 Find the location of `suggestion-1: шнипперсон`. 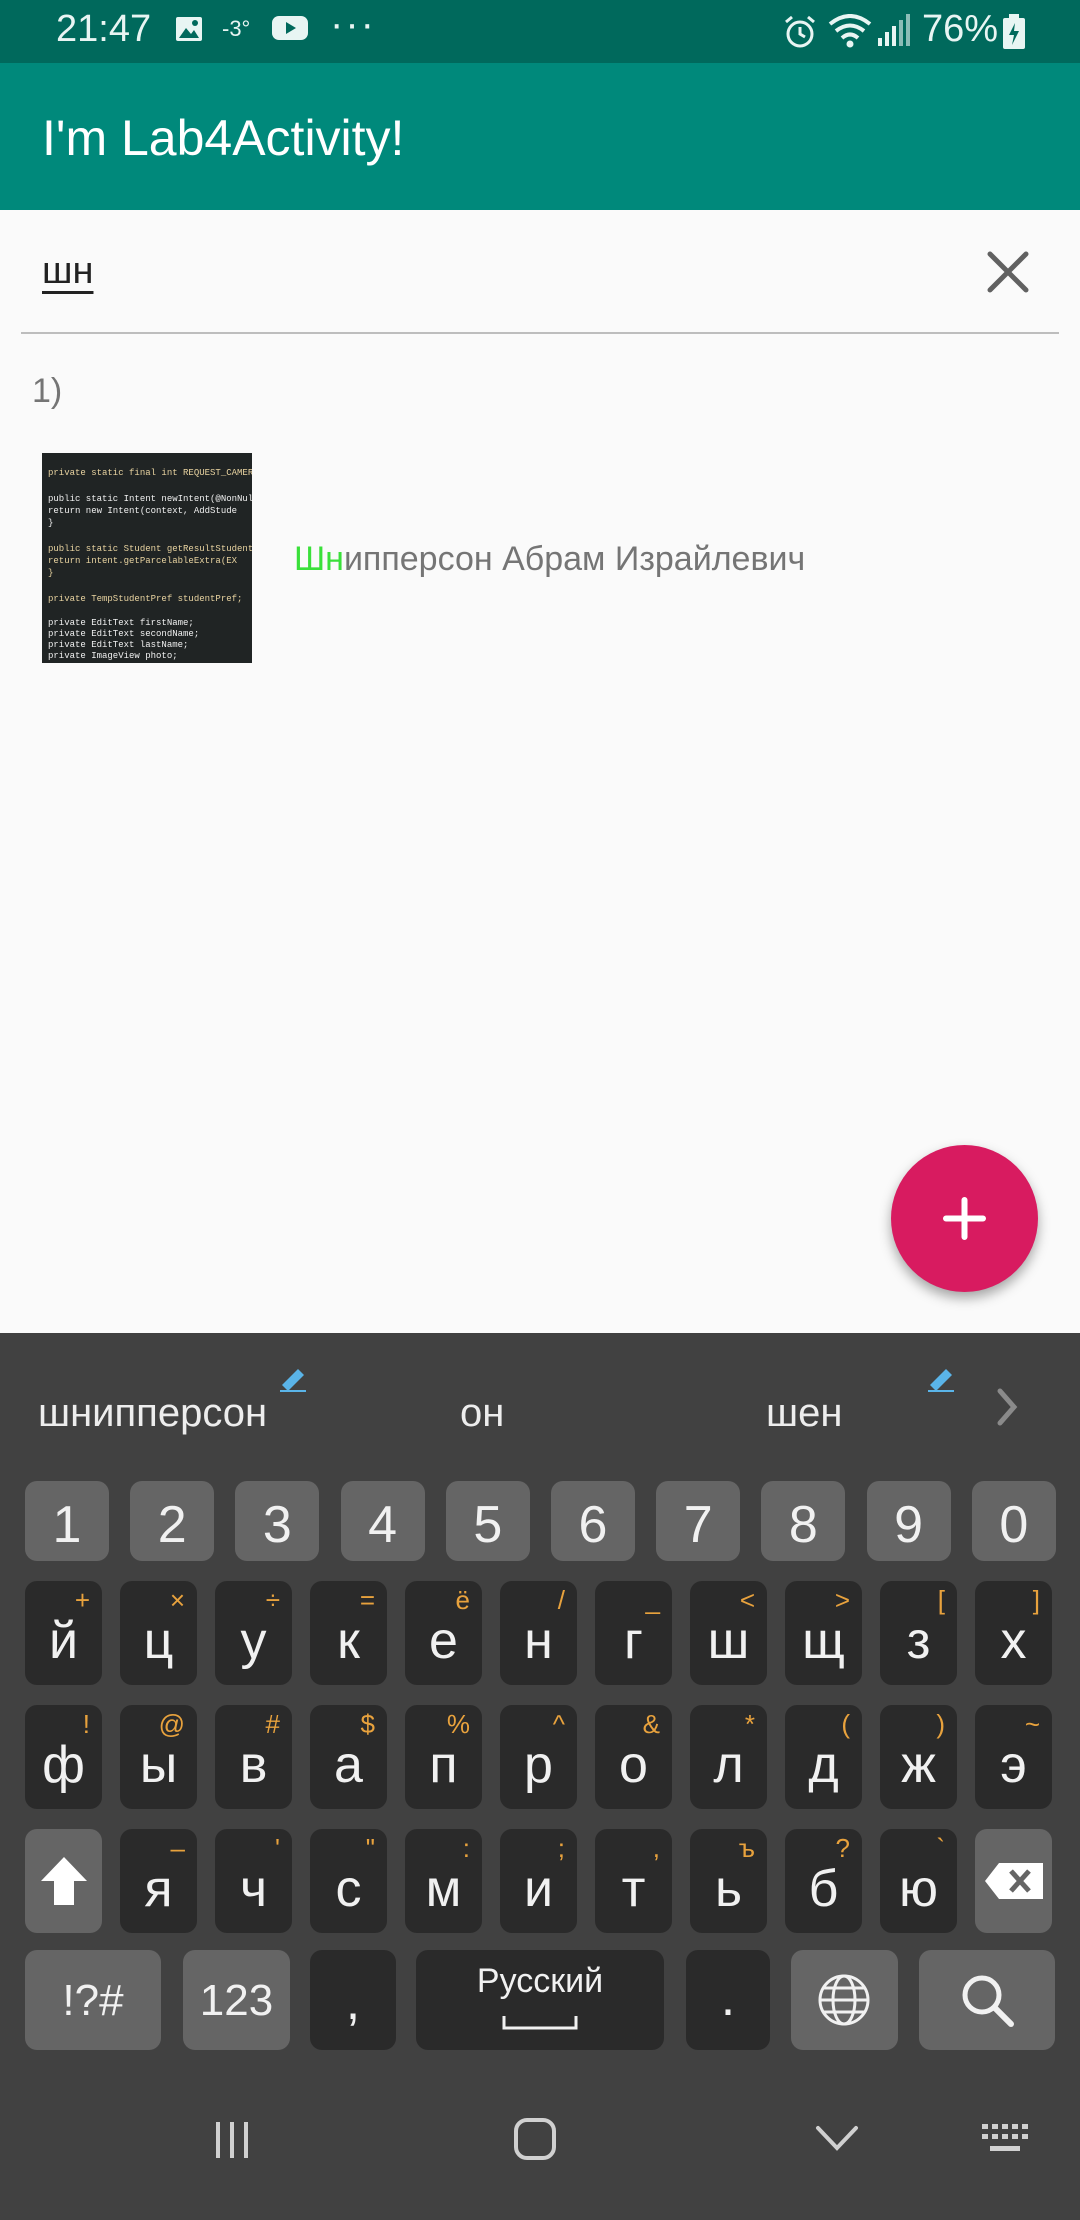

suggestion-1: шнипперсон is located at coordinates (152, 1413).